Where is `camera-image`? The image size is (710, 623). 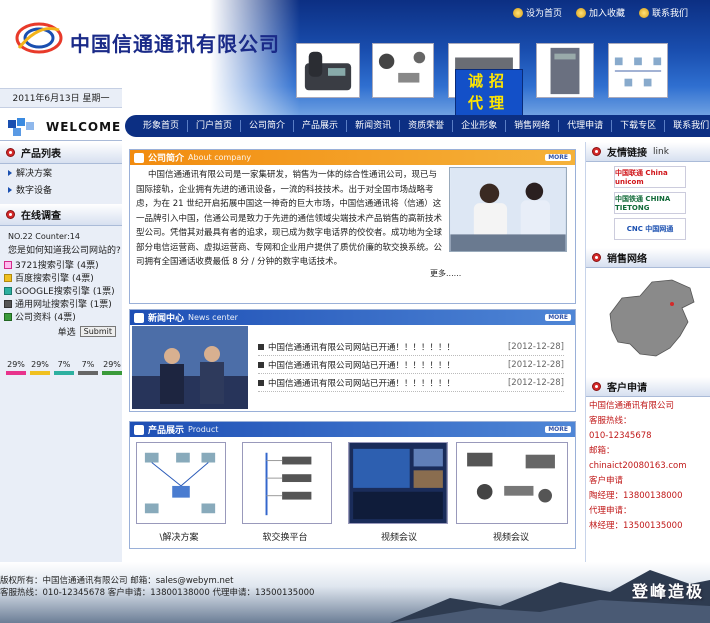 camera-image is located at coordinates (403, 70).